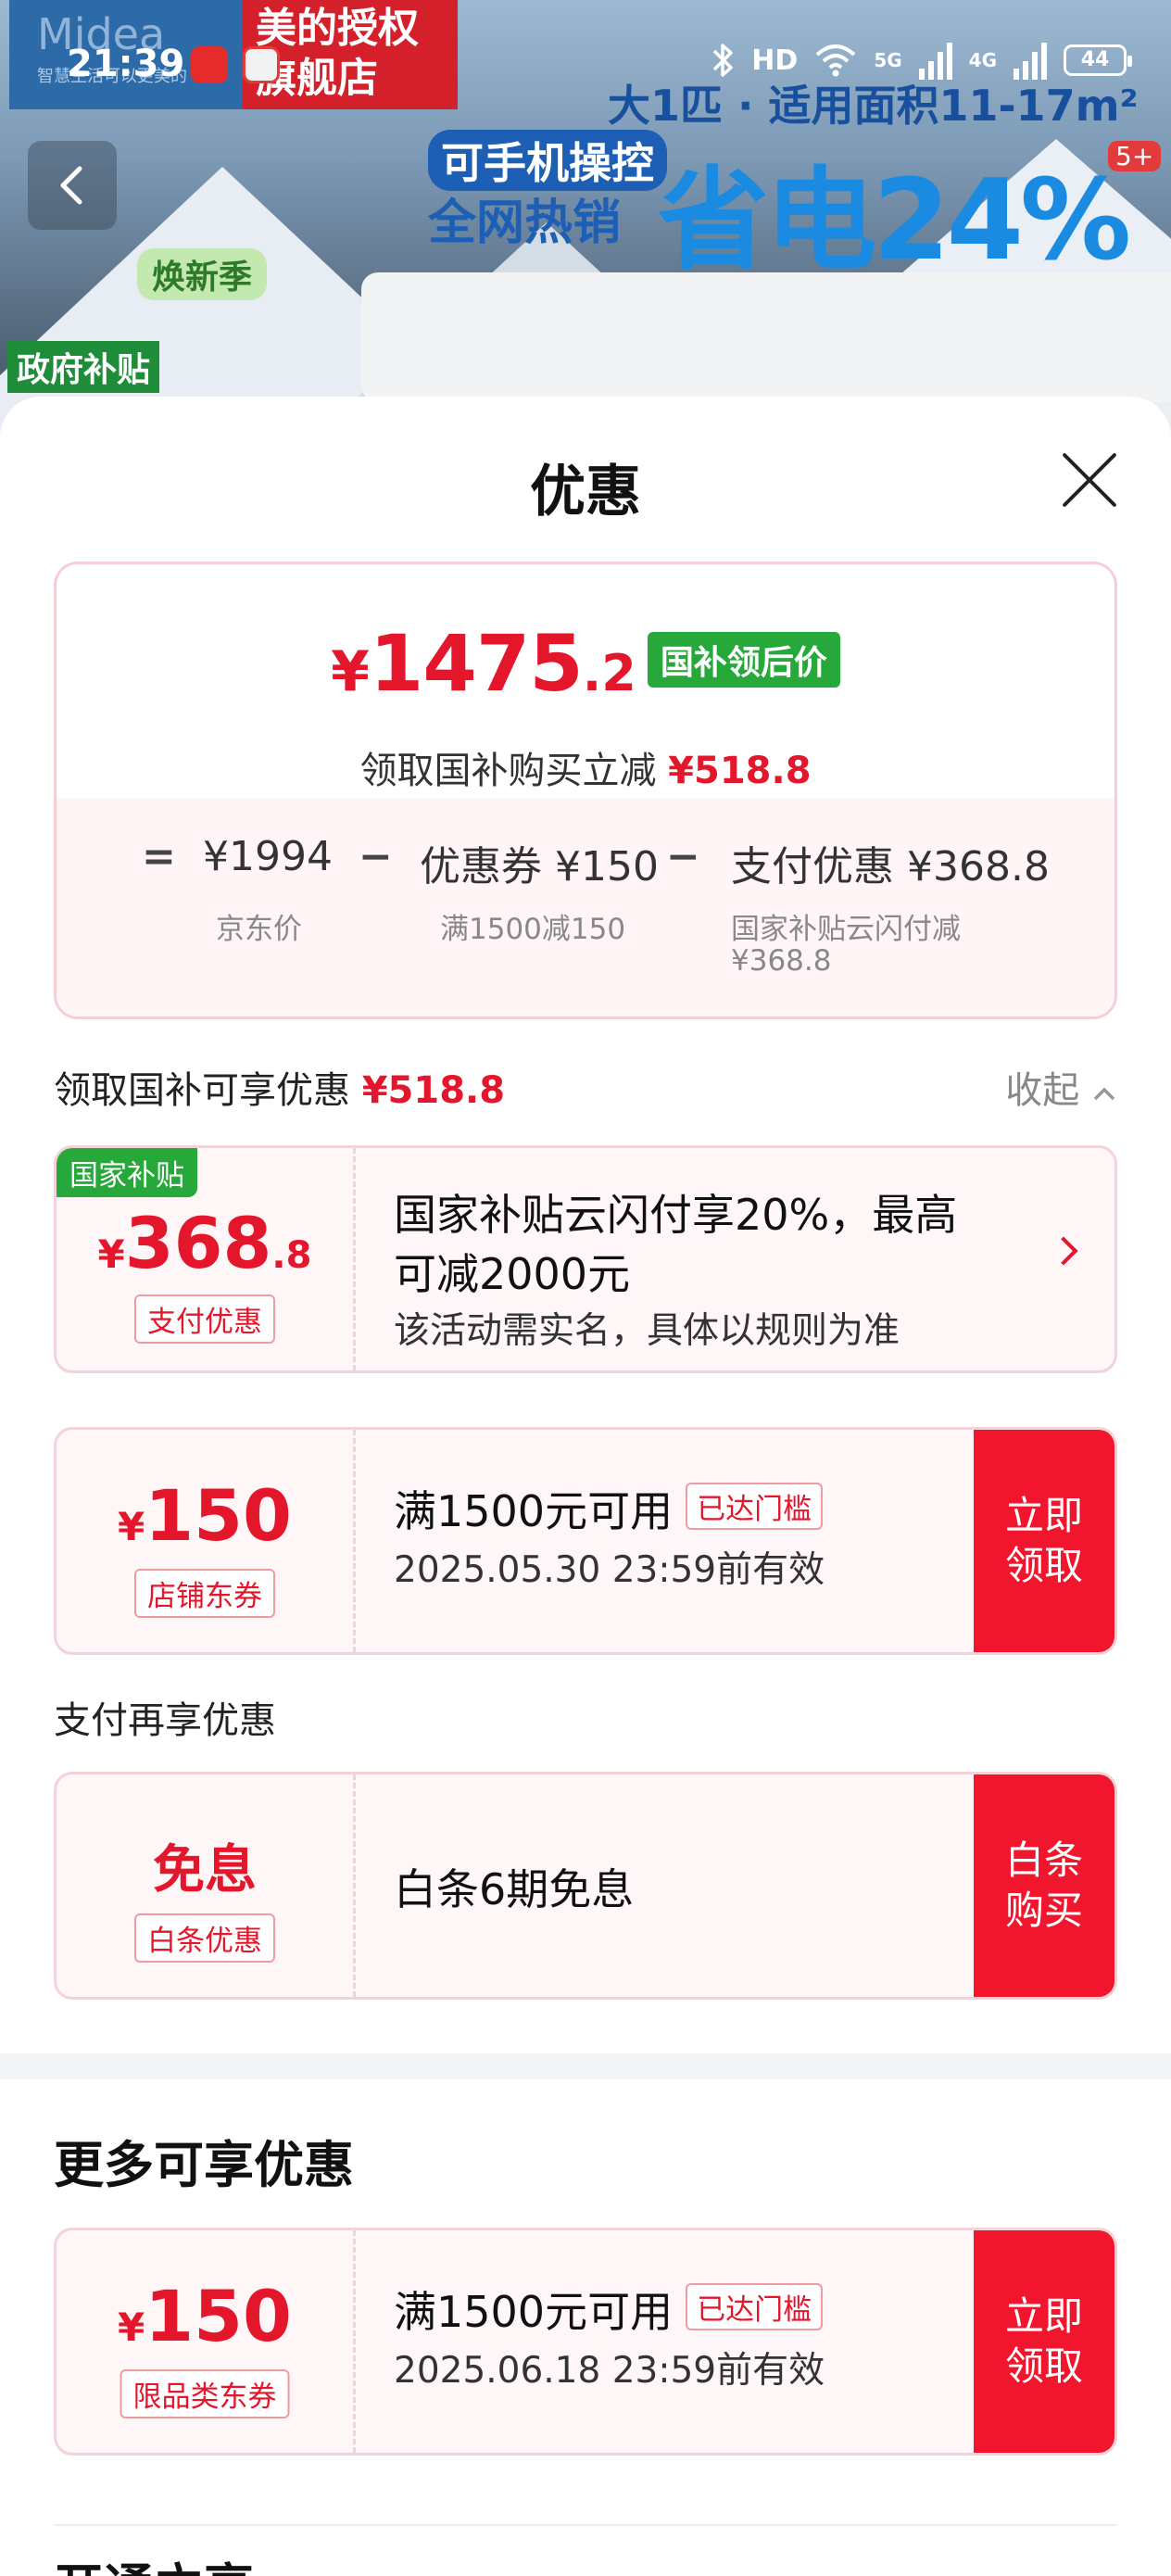  I want to click on back-button, so click(73, 186).